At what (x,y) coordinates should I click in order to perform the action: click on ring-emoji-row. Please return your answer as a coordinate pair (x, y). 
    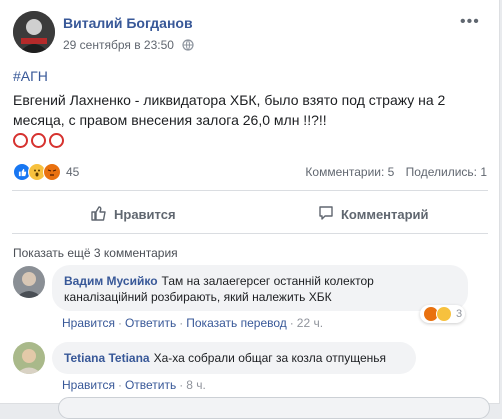
    Looking at the image, I should click on (38, 140).